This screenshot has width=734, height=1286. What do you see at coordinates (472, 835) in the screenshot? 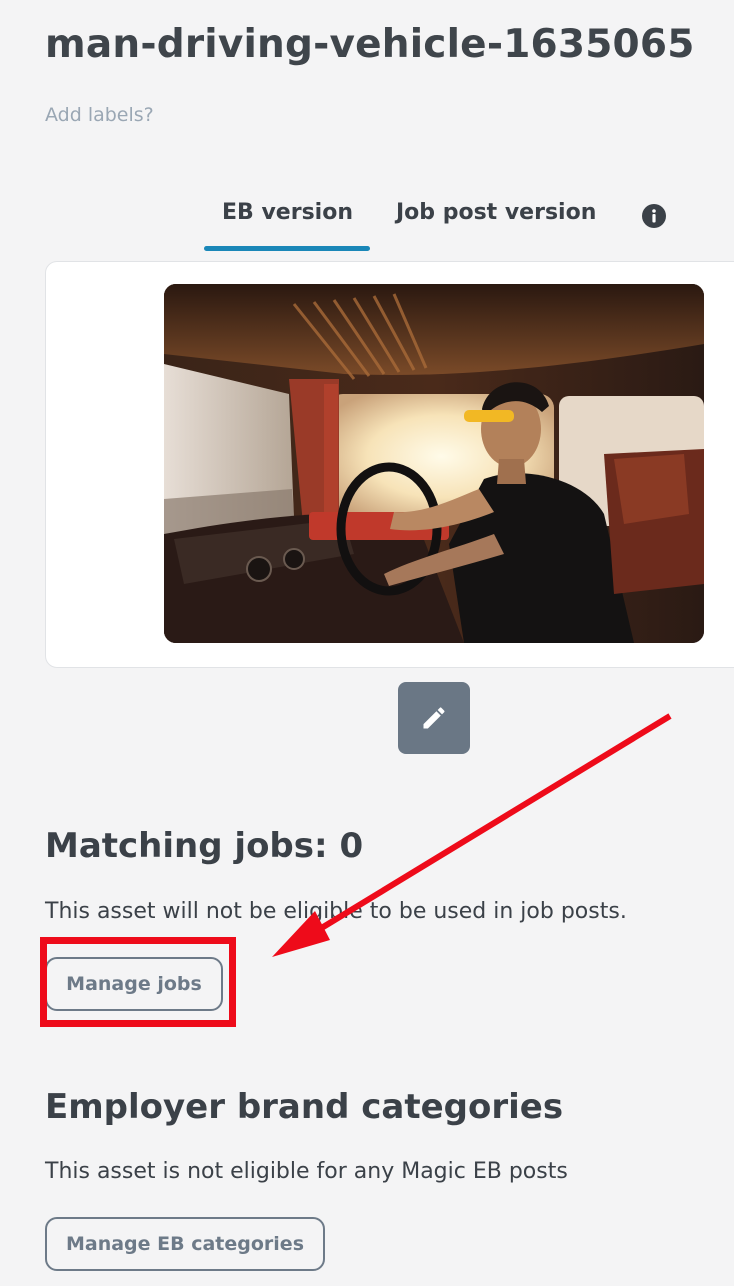
I see `annotation-arrow` at bounding box center [472, 835].